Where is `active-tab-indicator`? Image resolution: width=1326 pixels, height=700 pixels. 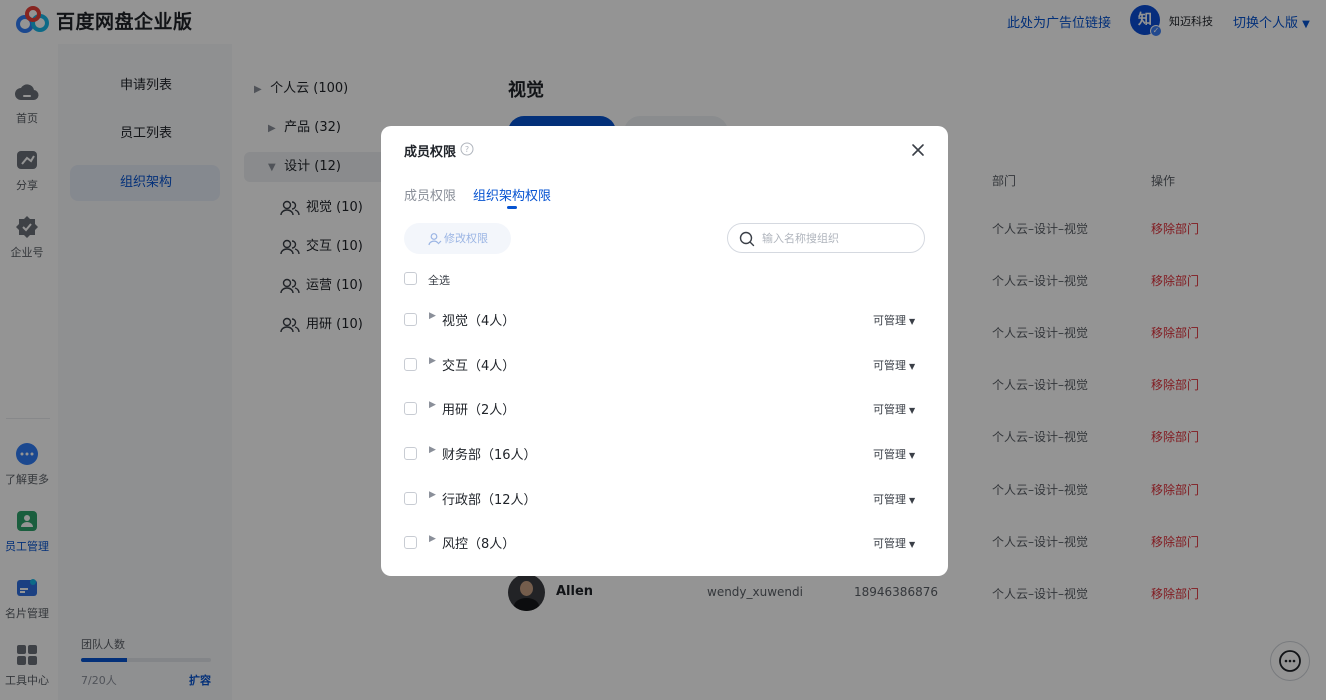
active-tab-indicator is located at coordinates (512, 207).